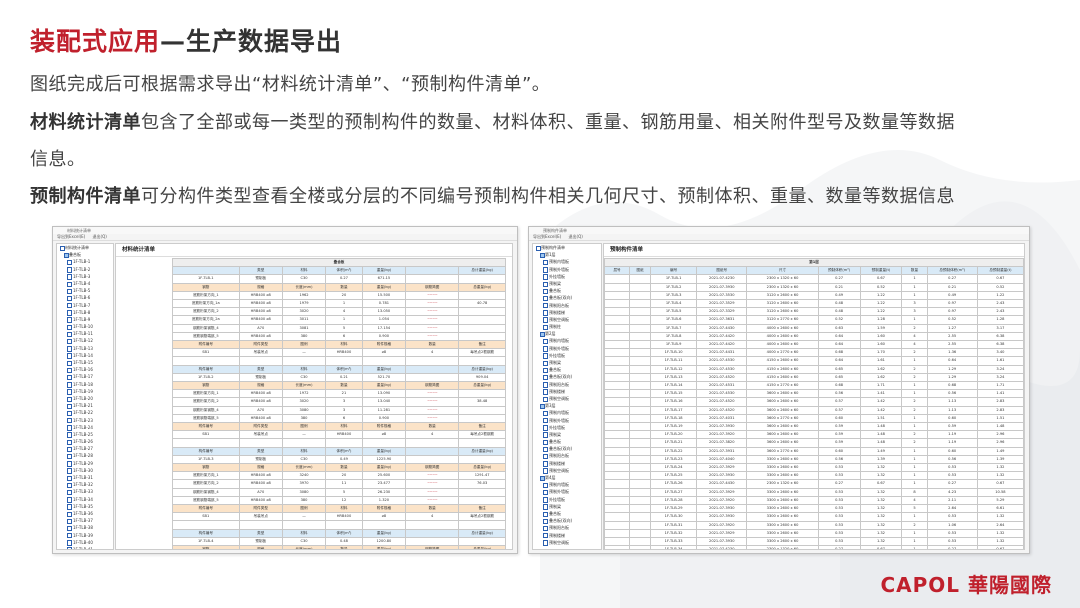  Describe the element at coordinates (85, 514) in the screenshot. I see `tree-item: 1F-TLB-36` at that location.